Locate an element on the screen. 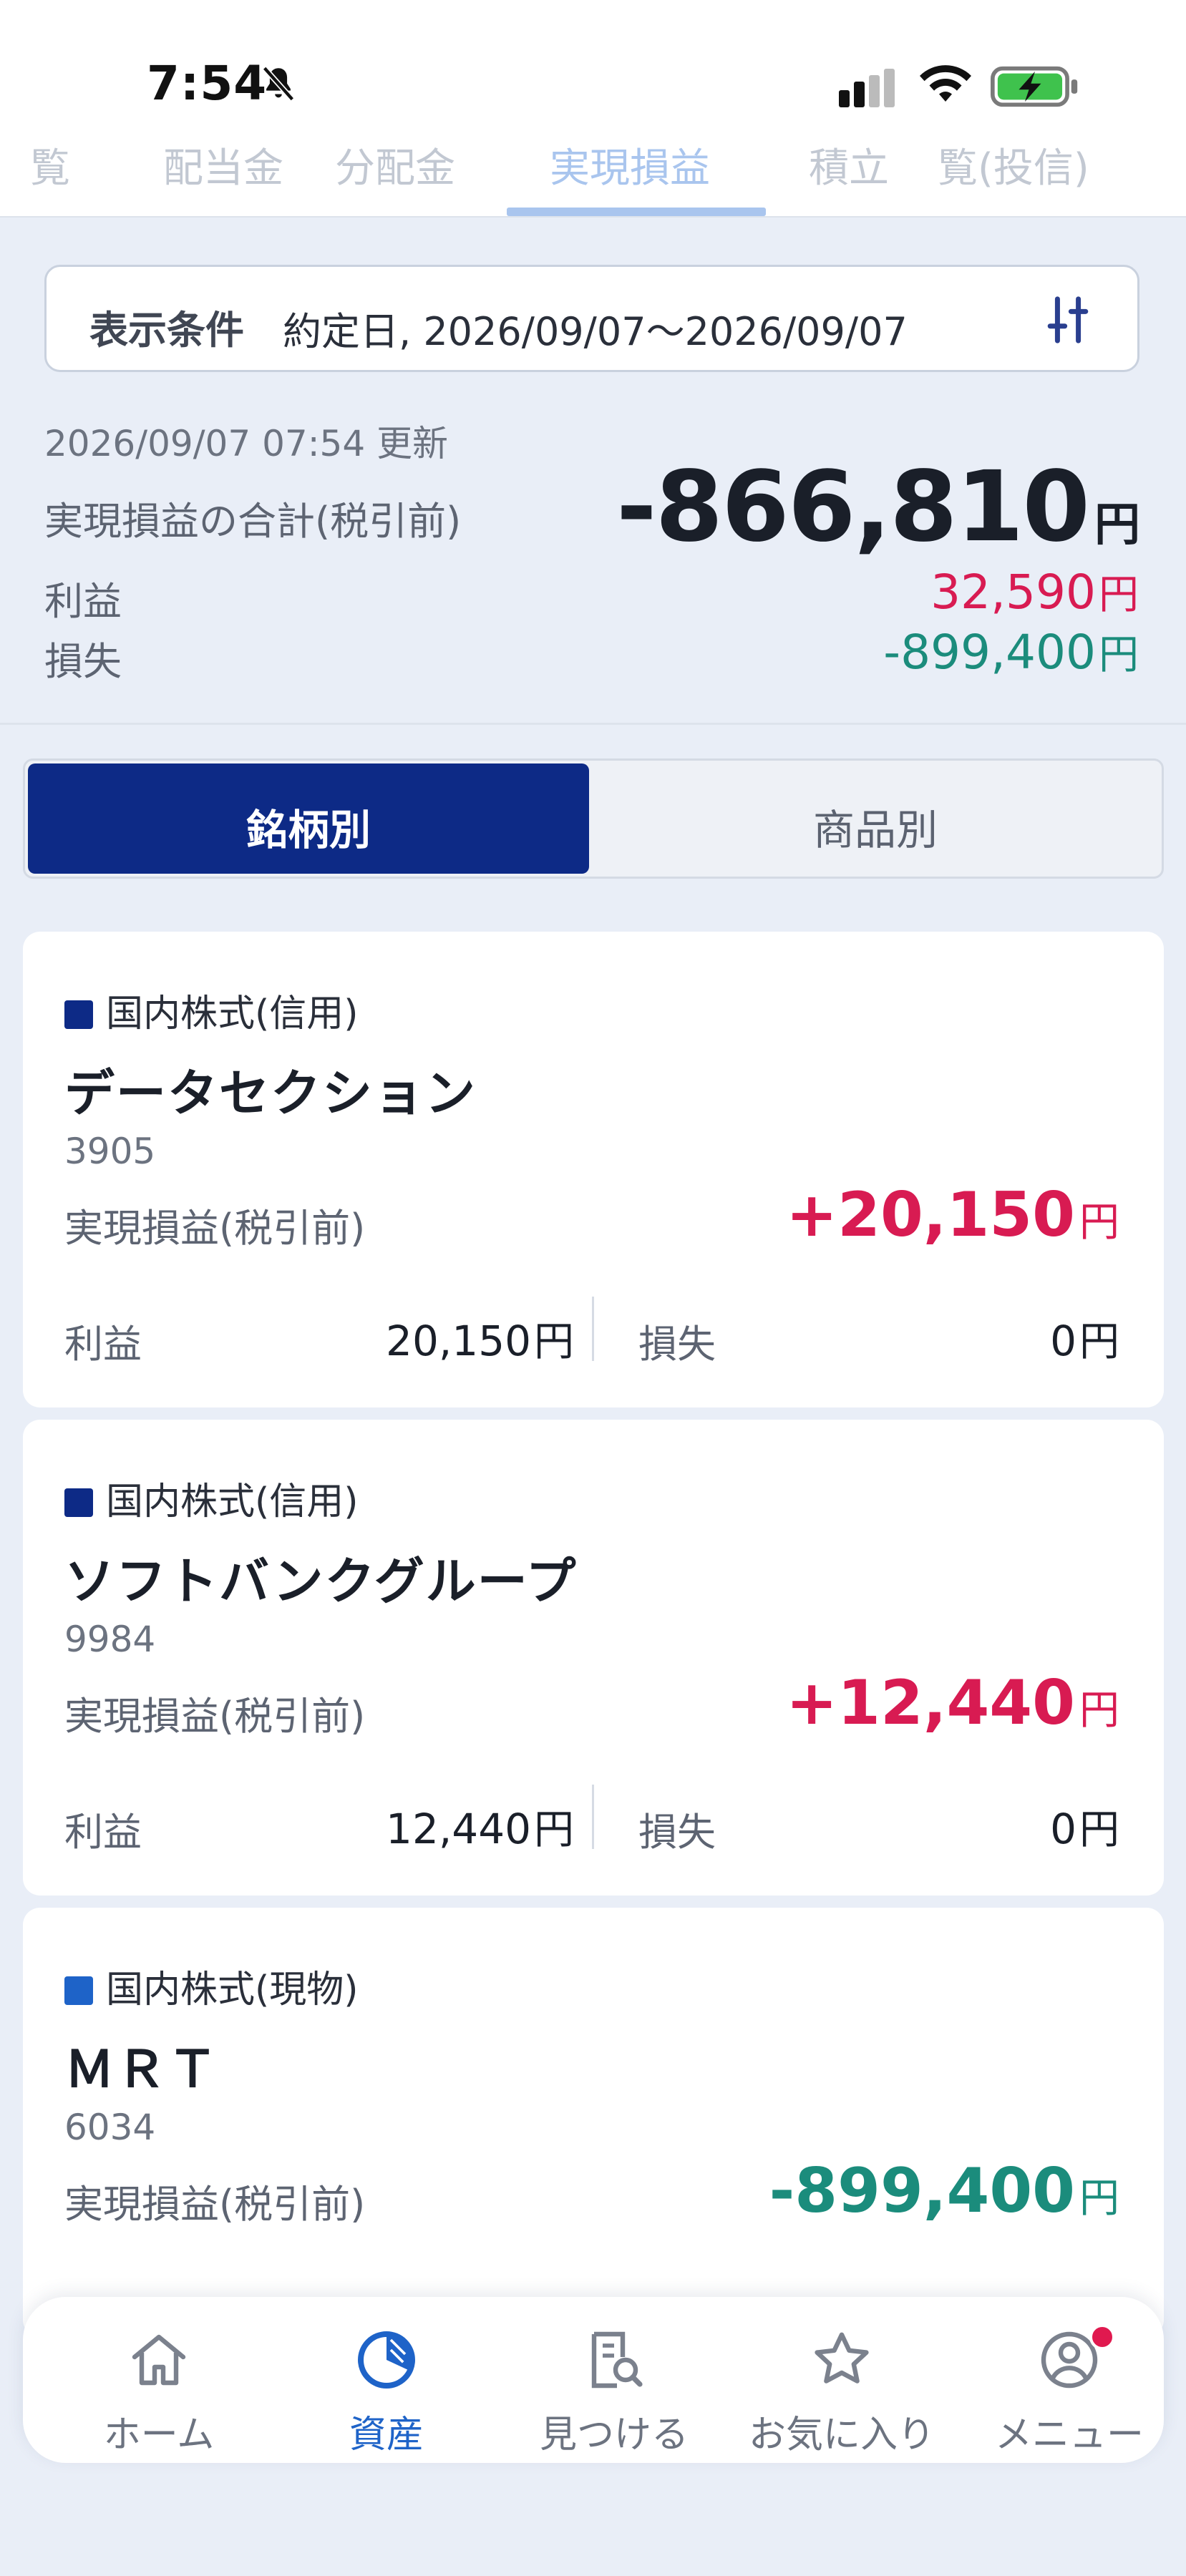 This screenshot has height=2576, width=1186. battery-charging-icon is located at coordinates (1034, 86).